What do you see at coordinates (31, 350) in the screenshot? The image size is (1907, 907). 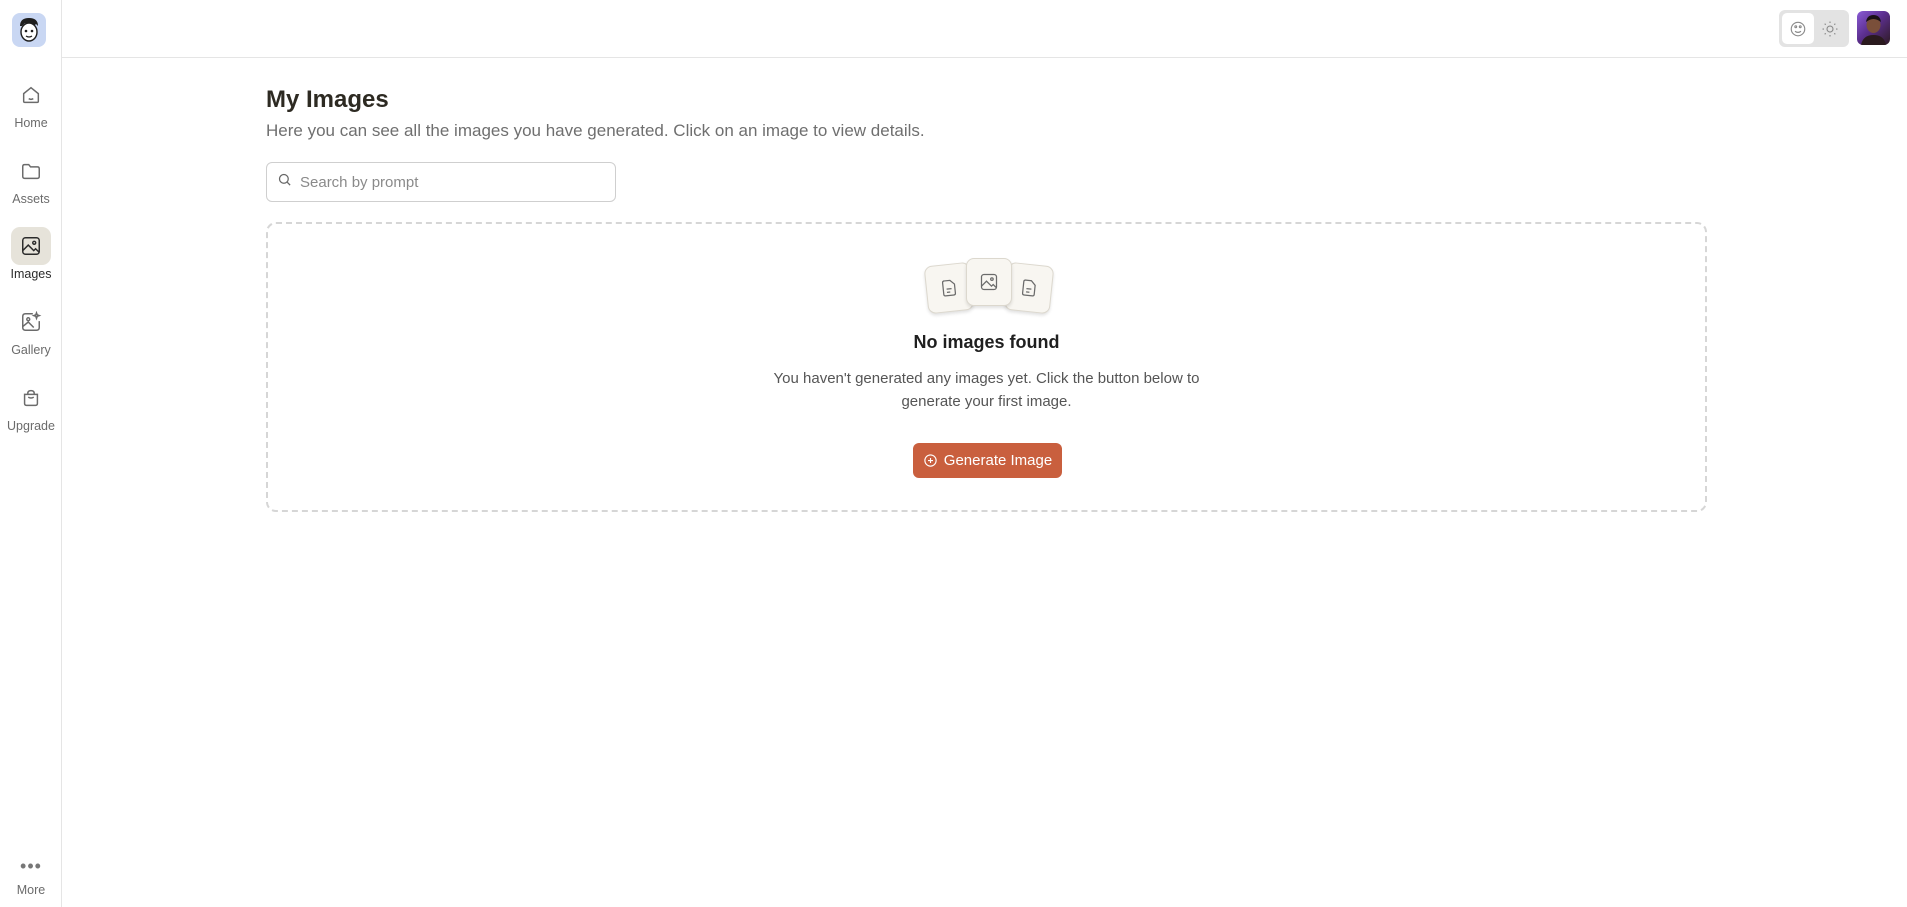 I see `sidebar-item-label: Gallery` at bounding box center [31, 350].